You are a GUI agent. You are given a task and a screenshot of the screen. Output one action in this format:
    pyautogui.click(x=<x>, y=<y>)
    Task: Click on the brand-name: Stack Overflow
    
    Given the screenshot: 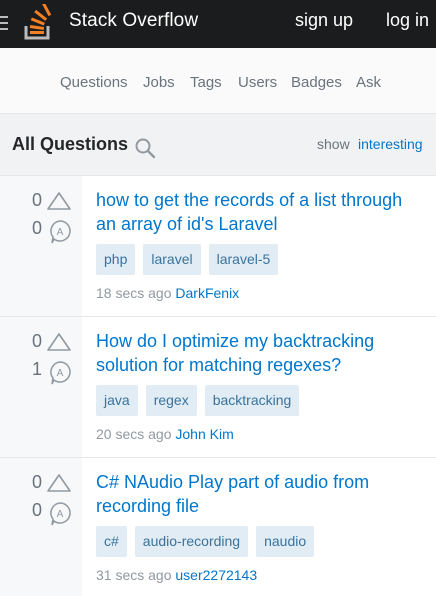 What is the action you would take?
    pyautogui.click(x=133, y=21)
    